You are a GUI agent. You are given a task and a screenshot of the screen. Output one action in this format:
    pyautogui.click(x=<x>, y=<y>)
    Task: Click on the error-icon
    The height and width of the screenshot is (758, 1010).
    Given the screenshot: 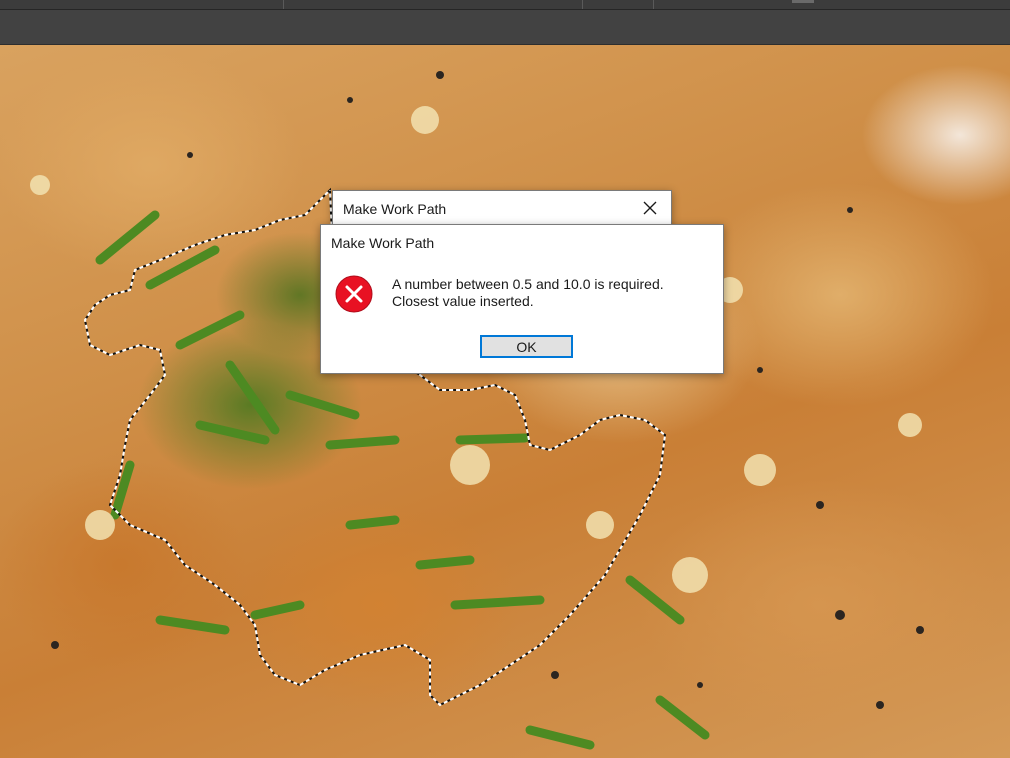 What is the action you would take?
    pyautogui.click(x=354, y=294)
    